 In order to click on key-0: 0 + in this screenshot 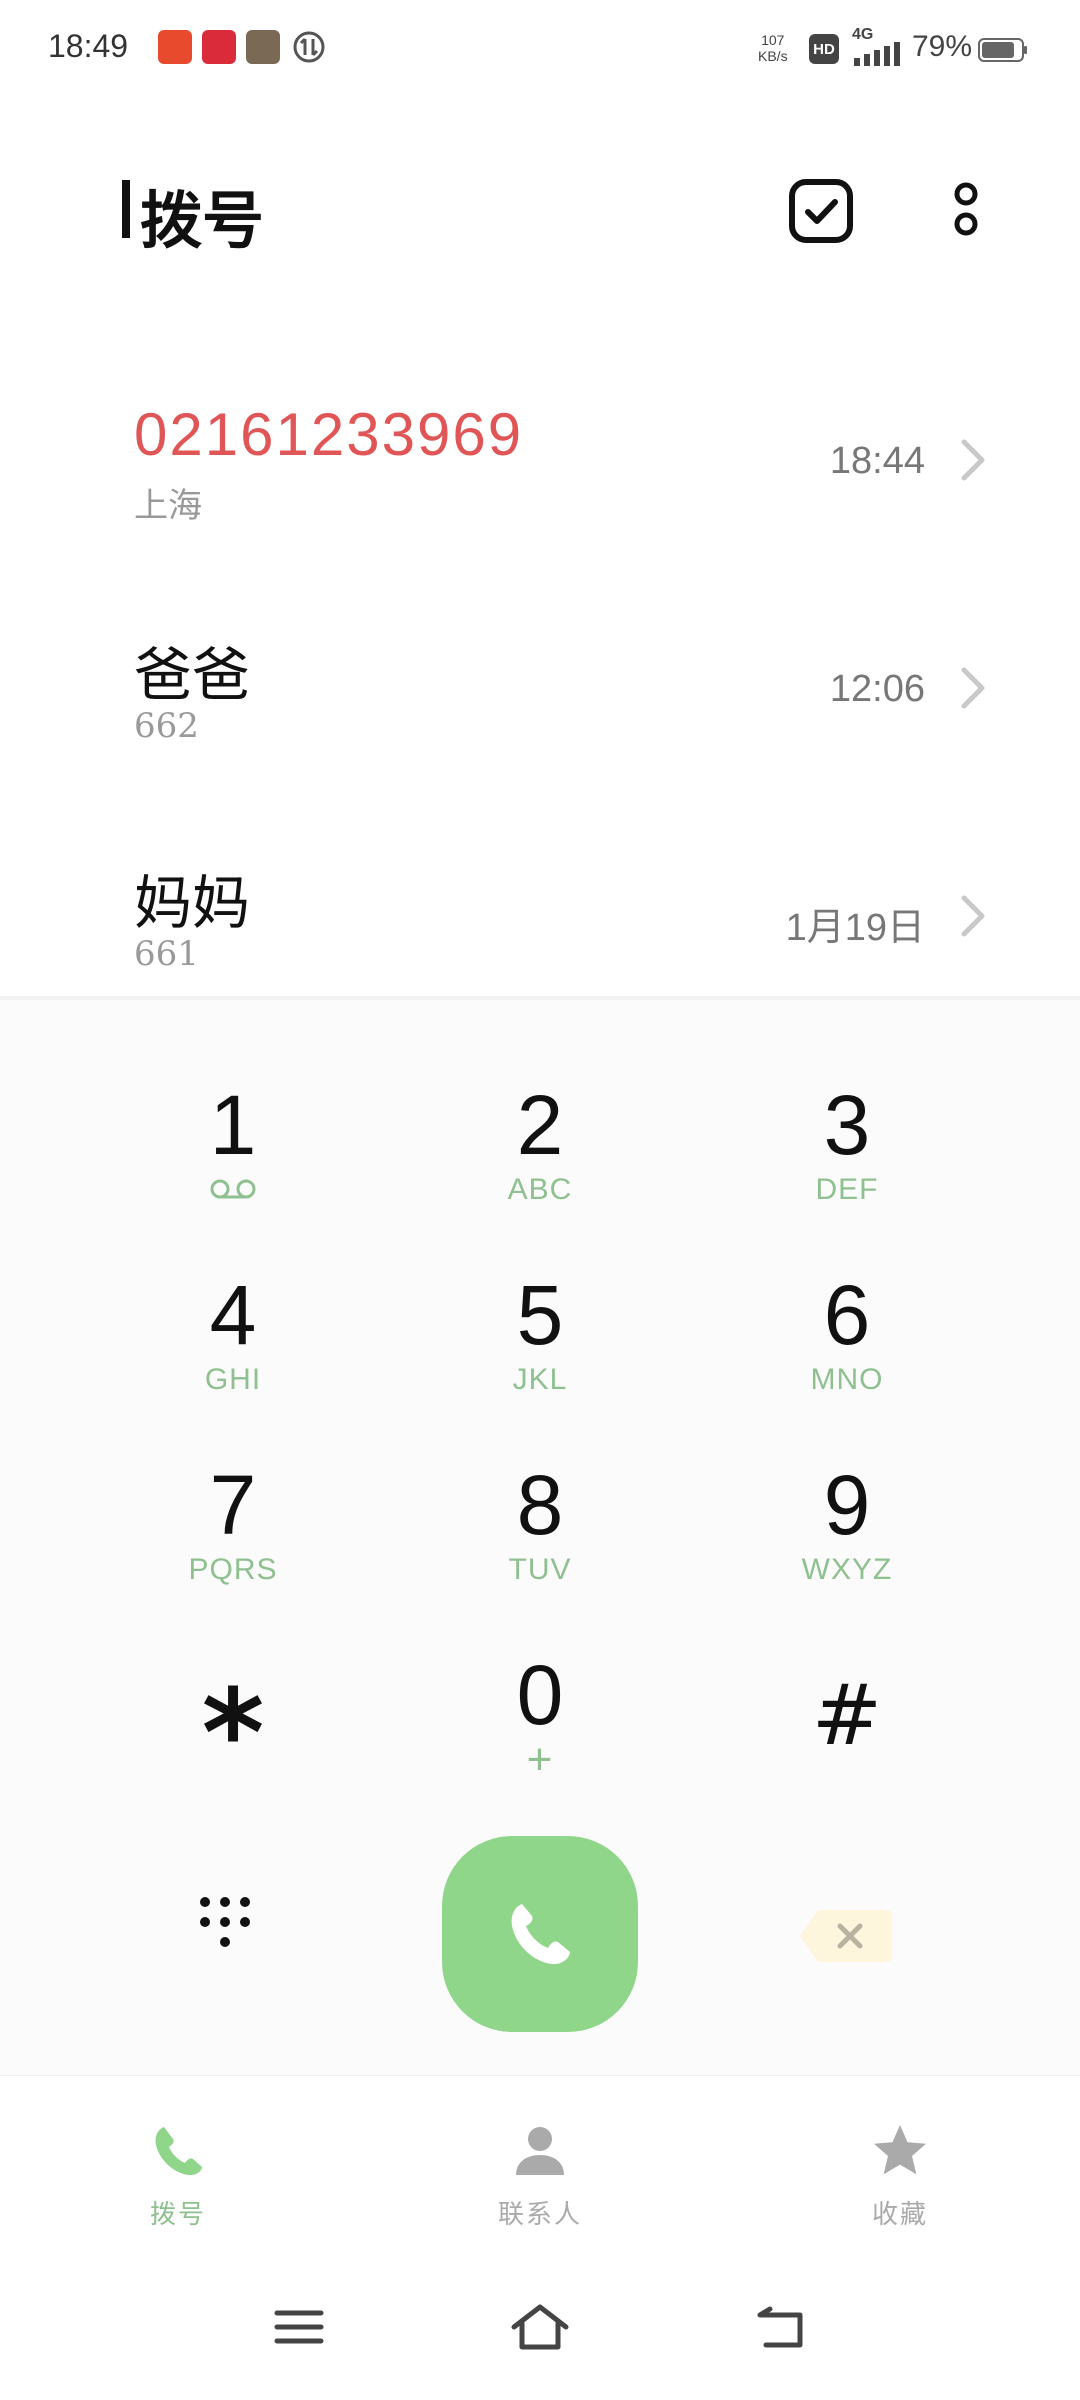, I will do `click(540, 1735)`.